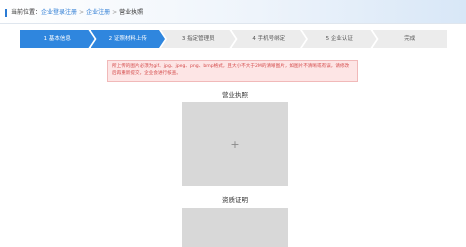  Describe the element at coordinates (6, 13) in the screenshot. I see `breadcrumb-marker` at that location.